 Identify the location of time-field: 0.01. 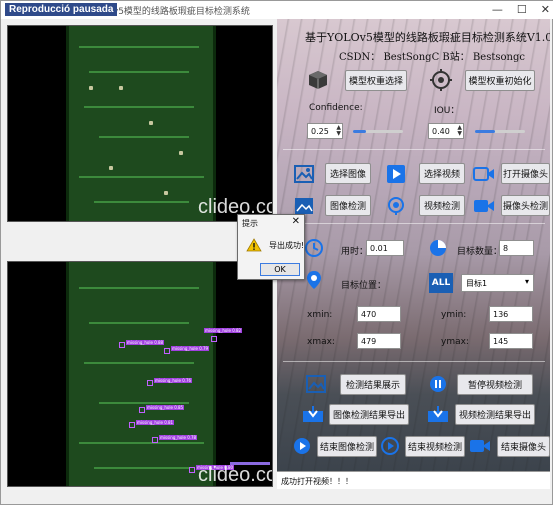
(385, 248).